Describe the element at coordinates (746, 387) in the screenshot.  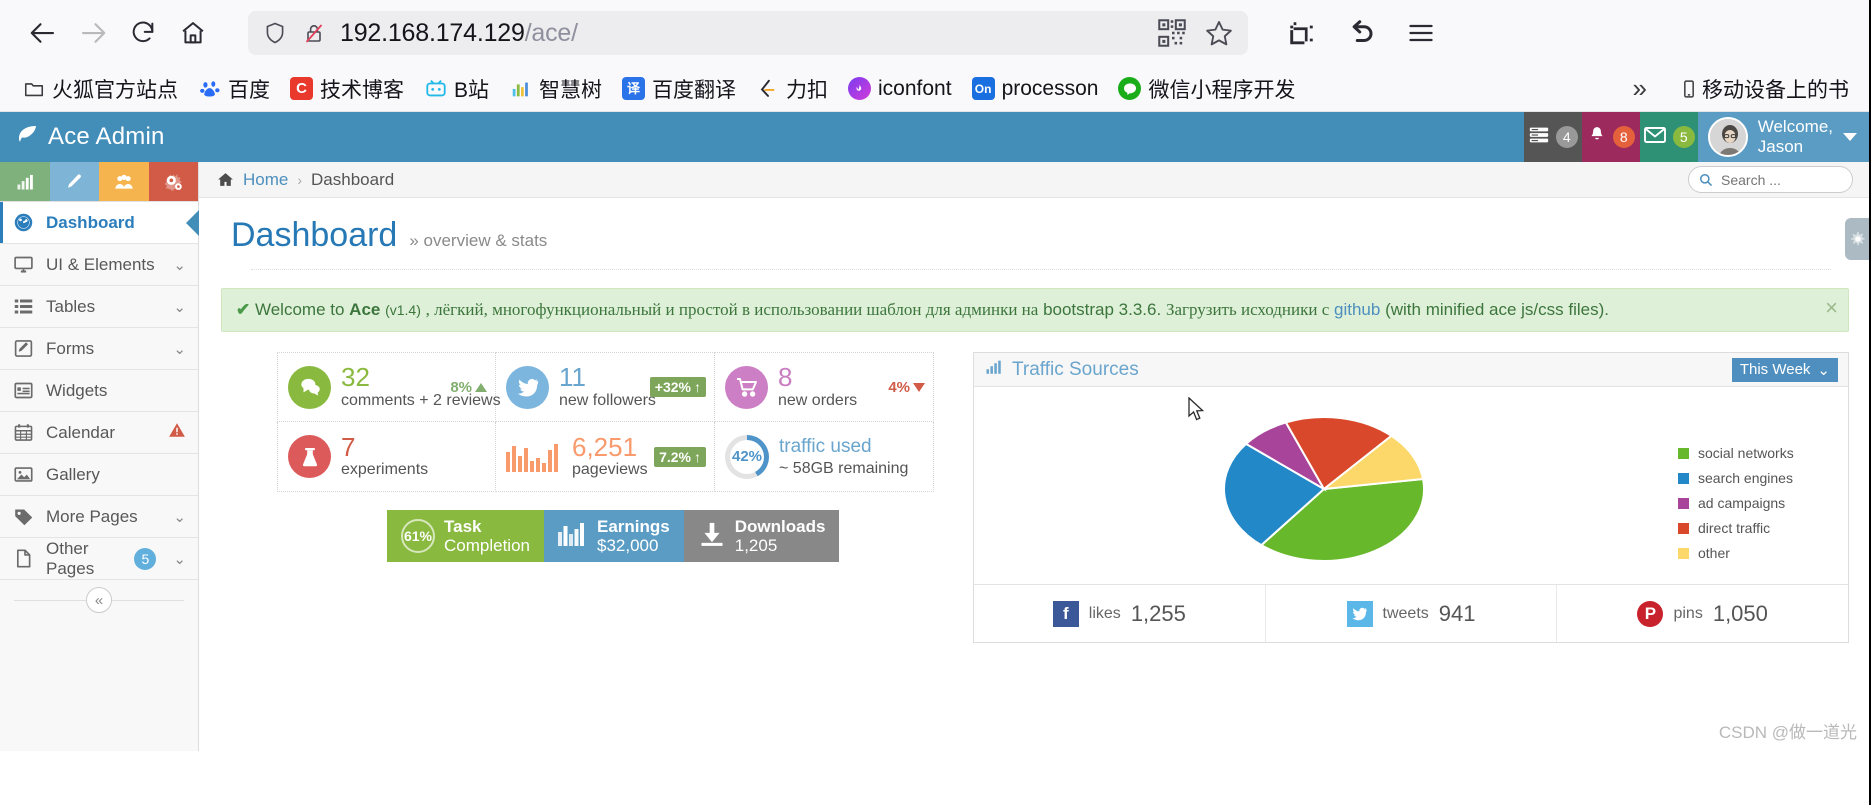
I see `cart-icon` at that location.